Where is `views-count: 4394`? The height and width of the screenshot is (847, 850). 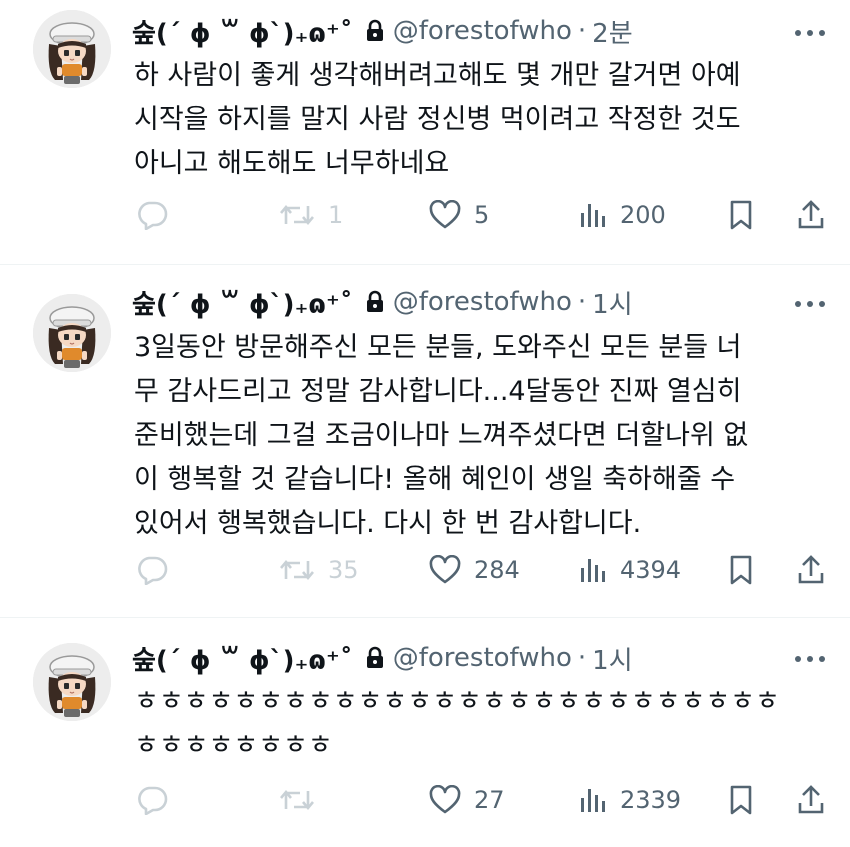 views-count: 4394 is located at coordinates (651, 570).